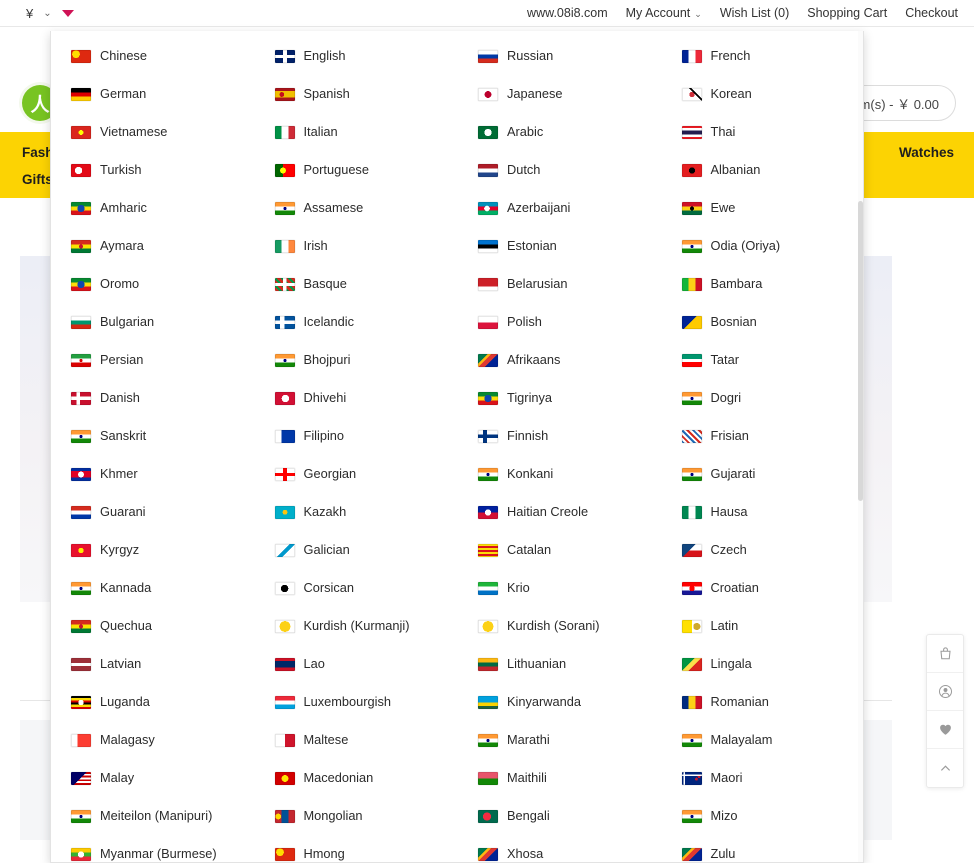 The height and width of the screenshot is (863, 974). What do you see at coordinates (153, 778) in the screenshot?
I see `language-option: Malay` at bounding box center [153, 778].